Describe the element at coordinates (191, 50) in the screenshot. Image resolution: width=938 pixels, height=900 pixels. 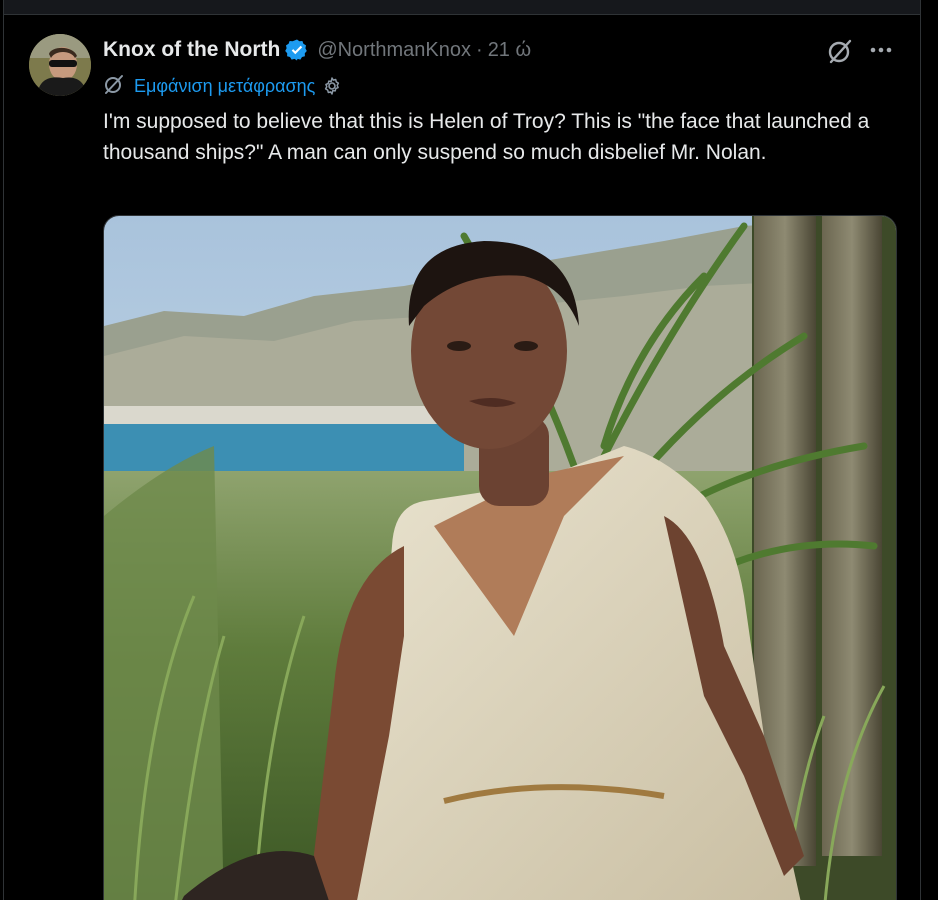
I see `display-name: Knox of the North` at that location.